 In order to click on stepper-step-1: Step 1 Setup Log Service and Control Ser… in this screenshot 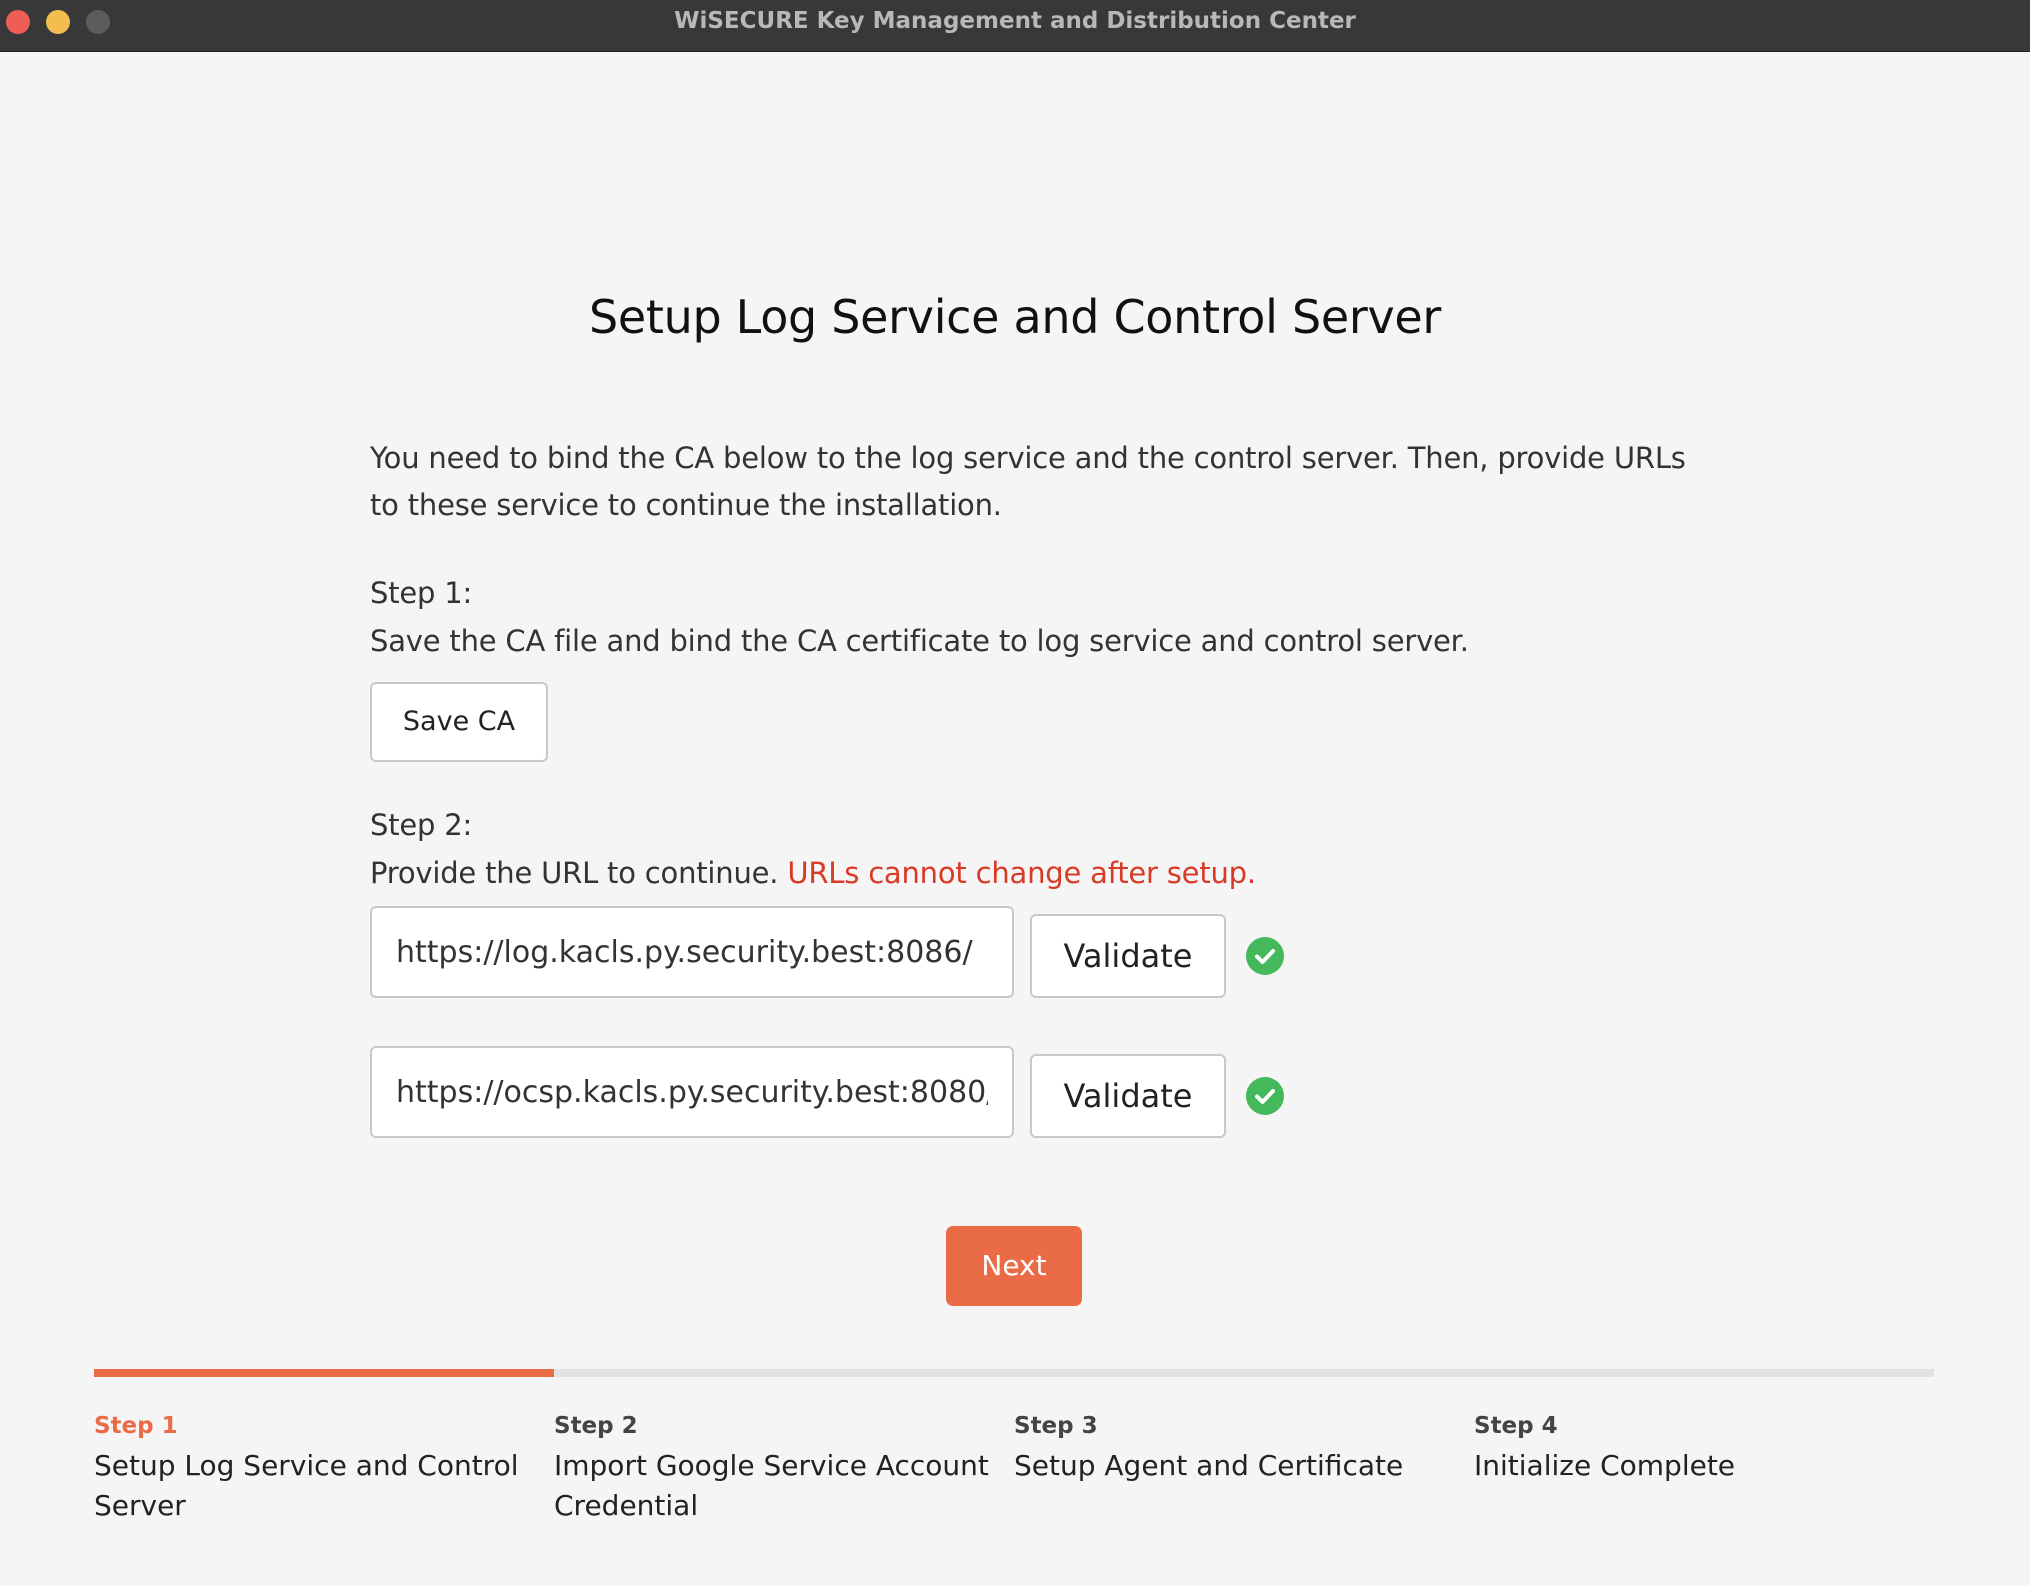, I will do `click(314, 1468)`.